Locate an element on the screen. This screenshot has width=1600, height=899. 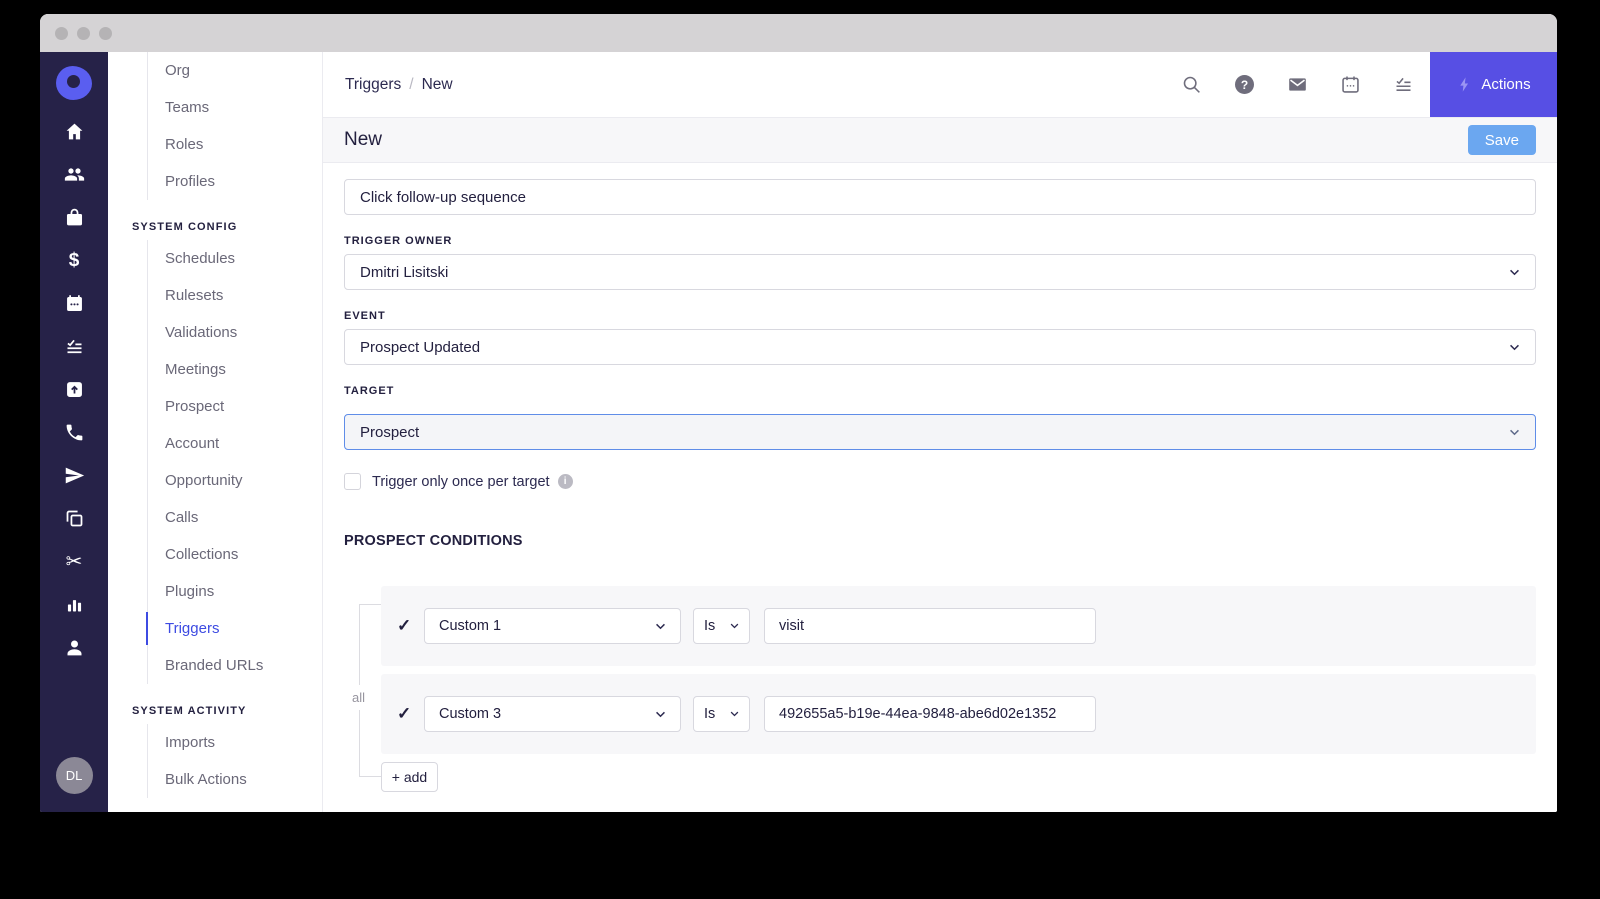
trigger-once-row: Trigger only once per target i is located at coordinates (940, 481).